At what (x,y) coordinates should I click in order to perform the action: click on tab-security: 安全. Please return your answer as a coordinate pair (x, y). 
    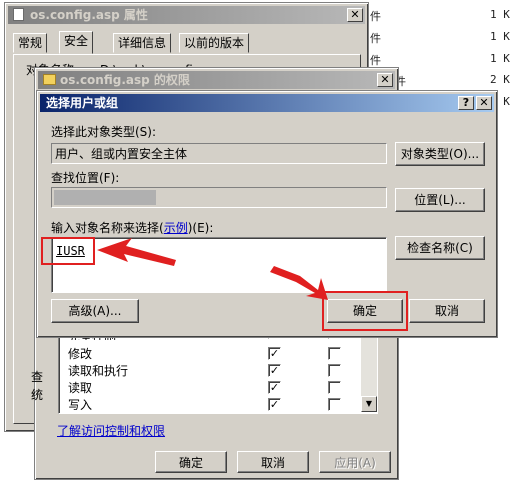
    Looking at the image, I should click on (76, 42).